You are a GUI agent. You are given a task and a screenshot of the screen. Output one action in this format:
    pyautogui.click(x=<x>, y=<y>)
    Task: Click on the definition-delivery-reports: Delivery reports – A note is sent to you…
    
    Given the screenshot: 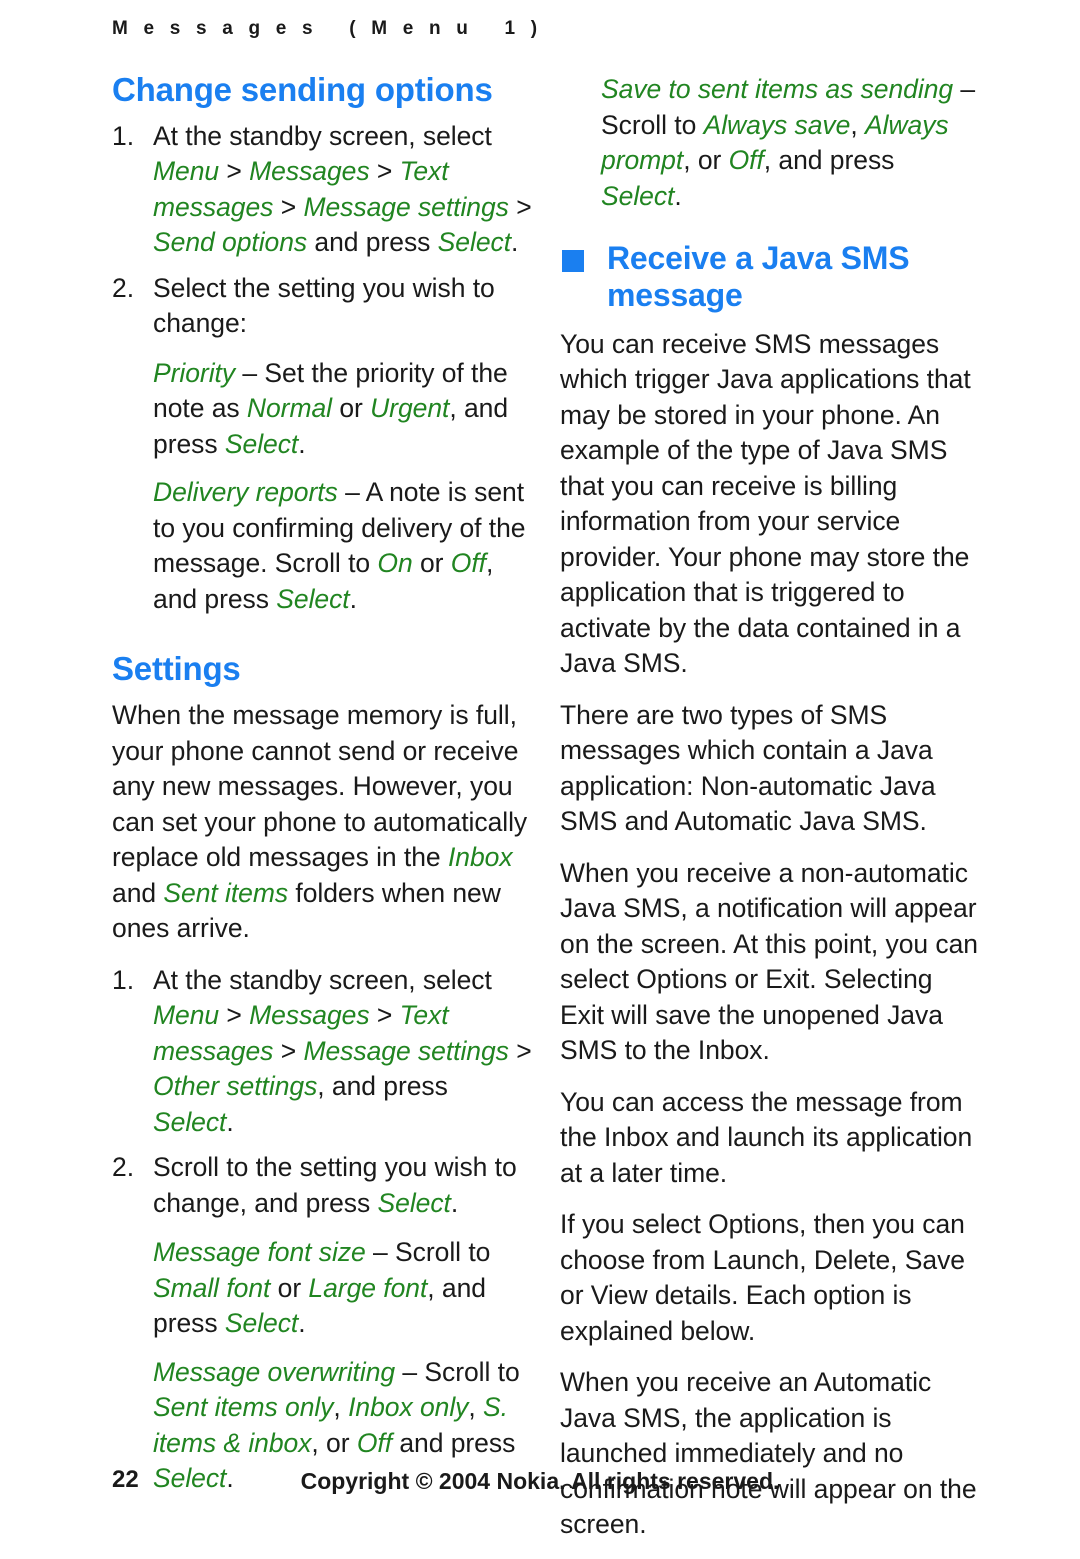 What is the action you would take?
    pyautogui.click(x=322, y=546)
    